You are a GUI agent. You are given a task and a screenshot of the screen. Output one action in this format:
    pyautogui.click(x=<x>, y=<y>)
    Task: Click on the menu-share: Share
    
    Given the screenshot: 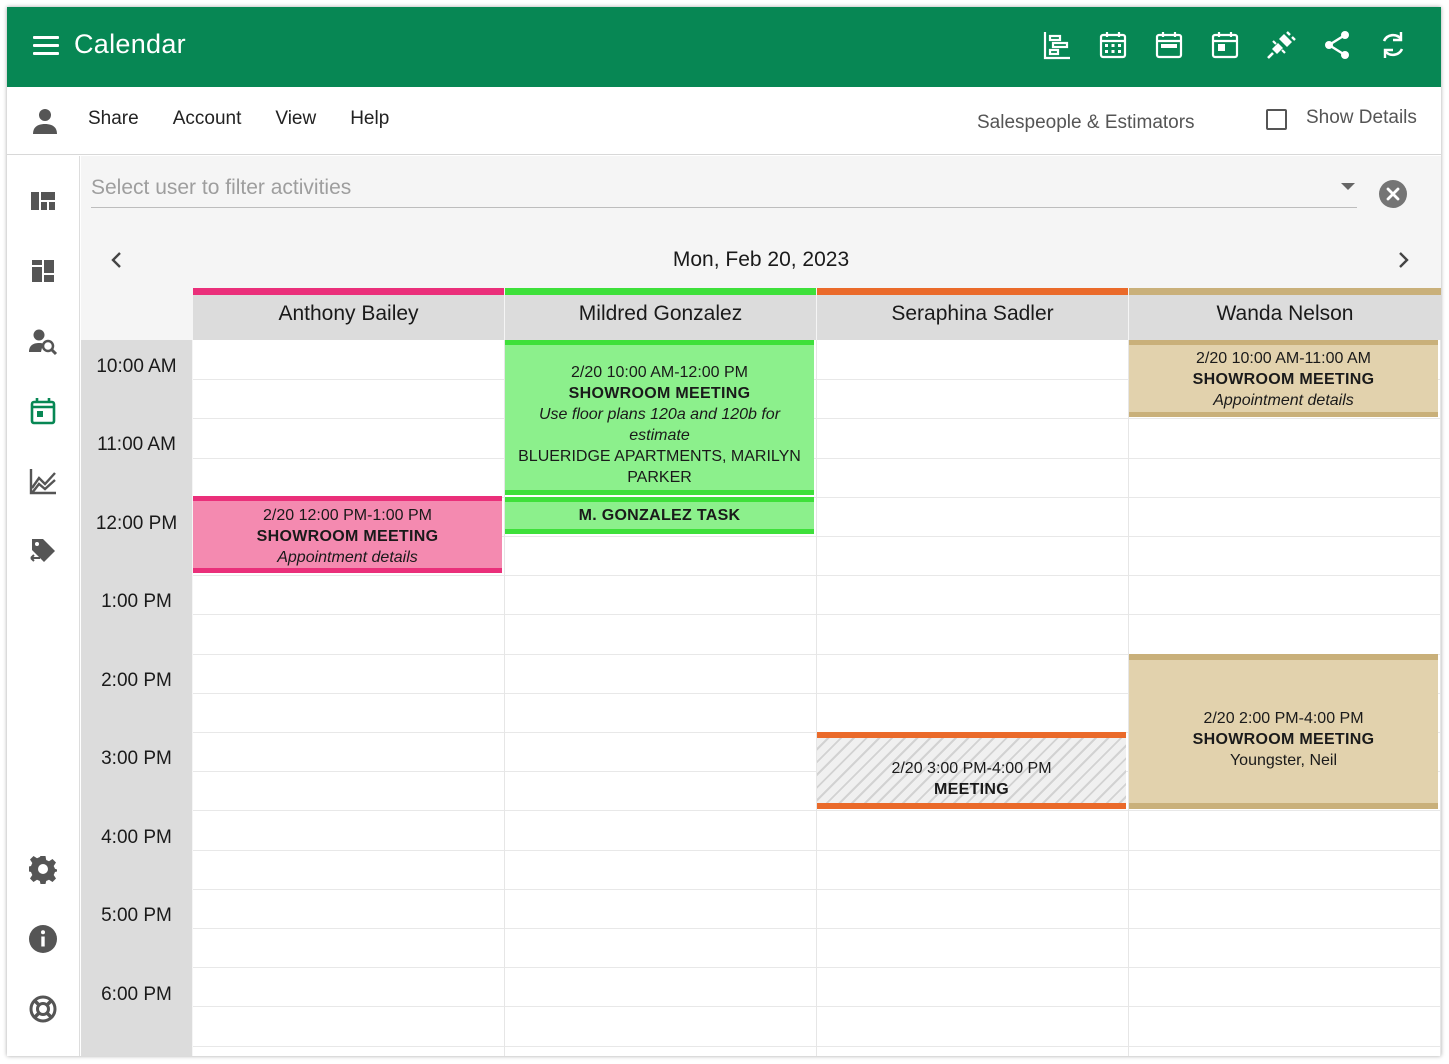 What is the action you would take?
    pyautogui.click(x=113, y=119)
    